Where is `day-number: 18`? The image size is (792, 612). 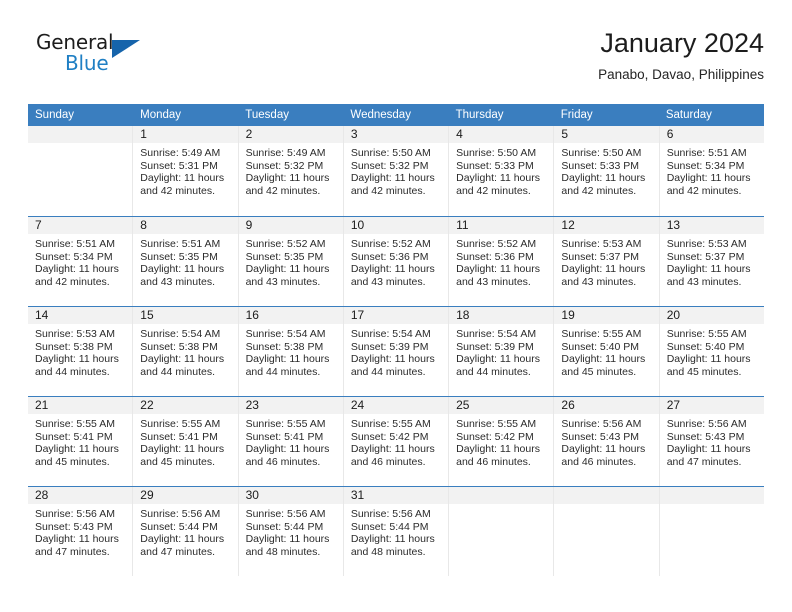
day-number: 18 is located at coordinates (501, 315).